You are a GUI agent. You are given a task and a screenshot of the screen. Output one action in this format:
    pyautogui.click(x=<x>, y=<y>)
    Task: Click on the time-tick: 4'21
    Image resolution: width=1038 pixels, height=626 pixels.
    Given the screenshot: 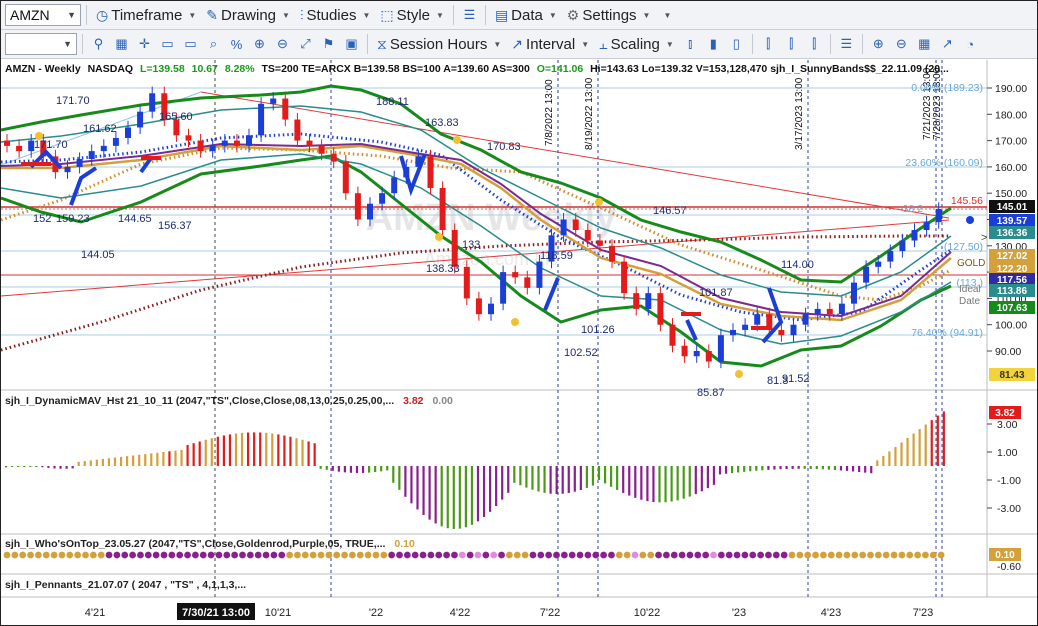 What is the action you would take?
    pyautogui.click(x=95, y=613)
    